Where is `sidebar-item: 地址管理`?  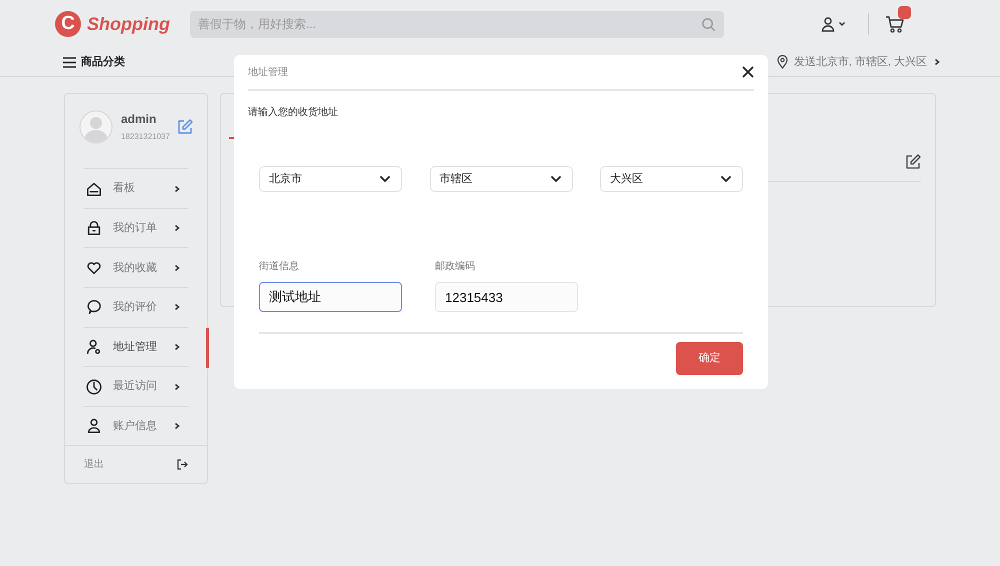 sidebar-item: 地址管理 is located at coordinates (143, 347).